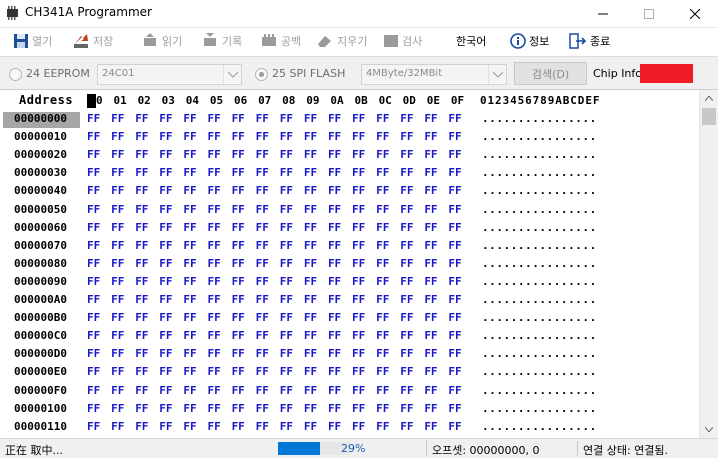  I want to click on eraser-icon, so click(324, 41).